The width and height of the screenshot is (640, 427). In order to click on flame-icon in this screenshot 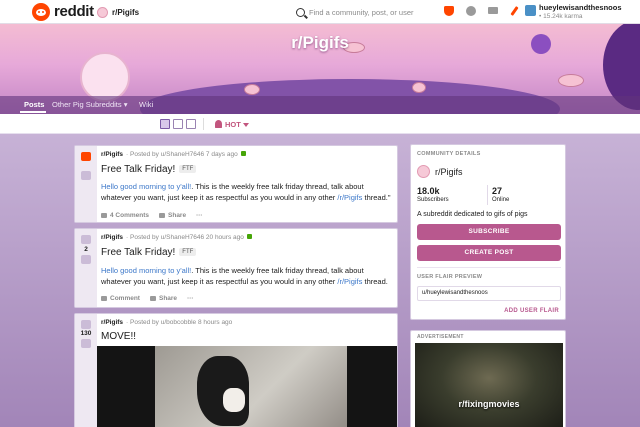, I will do `click(218, 124)`.